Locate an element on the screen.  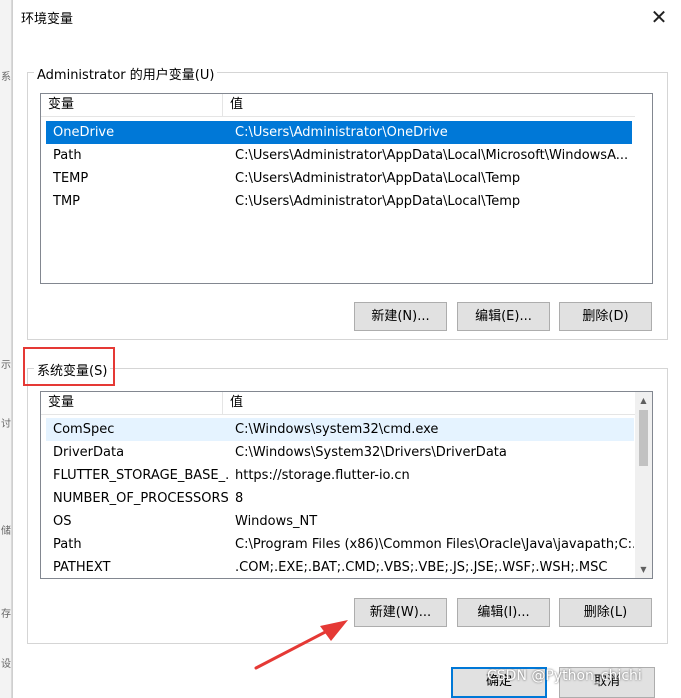
system-delete-button: 删除(L) is located at coordinates (605, 612).